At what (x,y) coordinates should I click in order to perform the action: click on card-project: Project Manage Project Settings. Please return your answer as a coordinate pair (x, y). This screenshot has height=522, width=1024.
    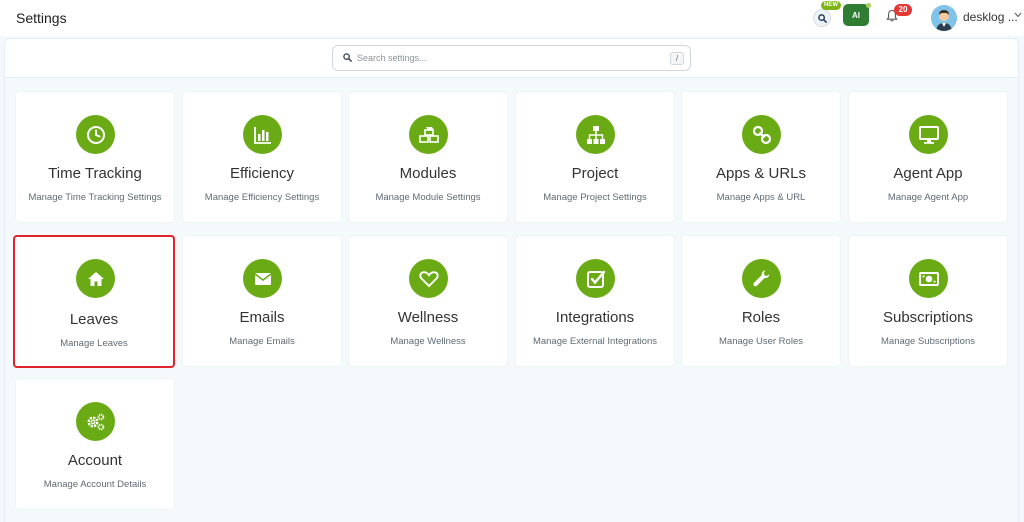
    Looking at the image, I should click on (595, 157).